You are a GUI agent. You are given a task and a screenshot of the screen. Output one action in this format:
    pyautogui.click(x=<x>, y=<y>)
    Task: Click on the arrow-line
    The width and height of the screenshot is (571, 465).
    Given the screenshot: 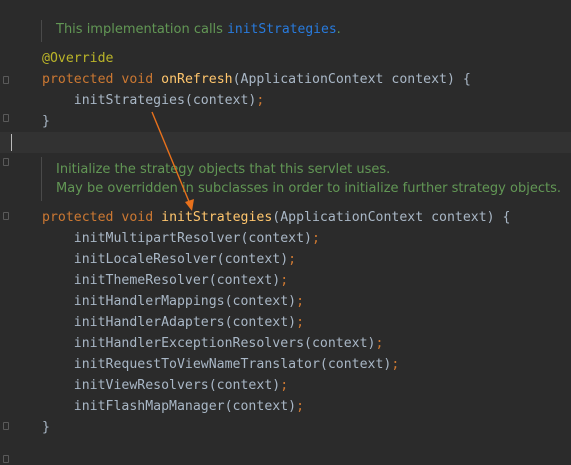 What is the action you would take?
    pyautogui.click(x=171, y=158)
    